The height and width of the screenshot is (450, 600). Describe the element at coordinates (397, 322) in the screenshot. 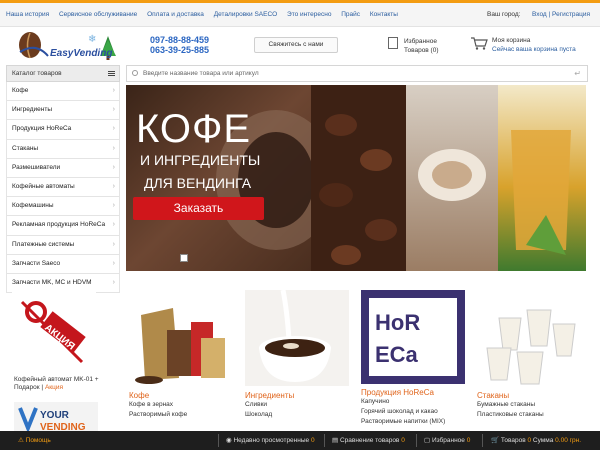

I see `svg-text: HoR` at that location.